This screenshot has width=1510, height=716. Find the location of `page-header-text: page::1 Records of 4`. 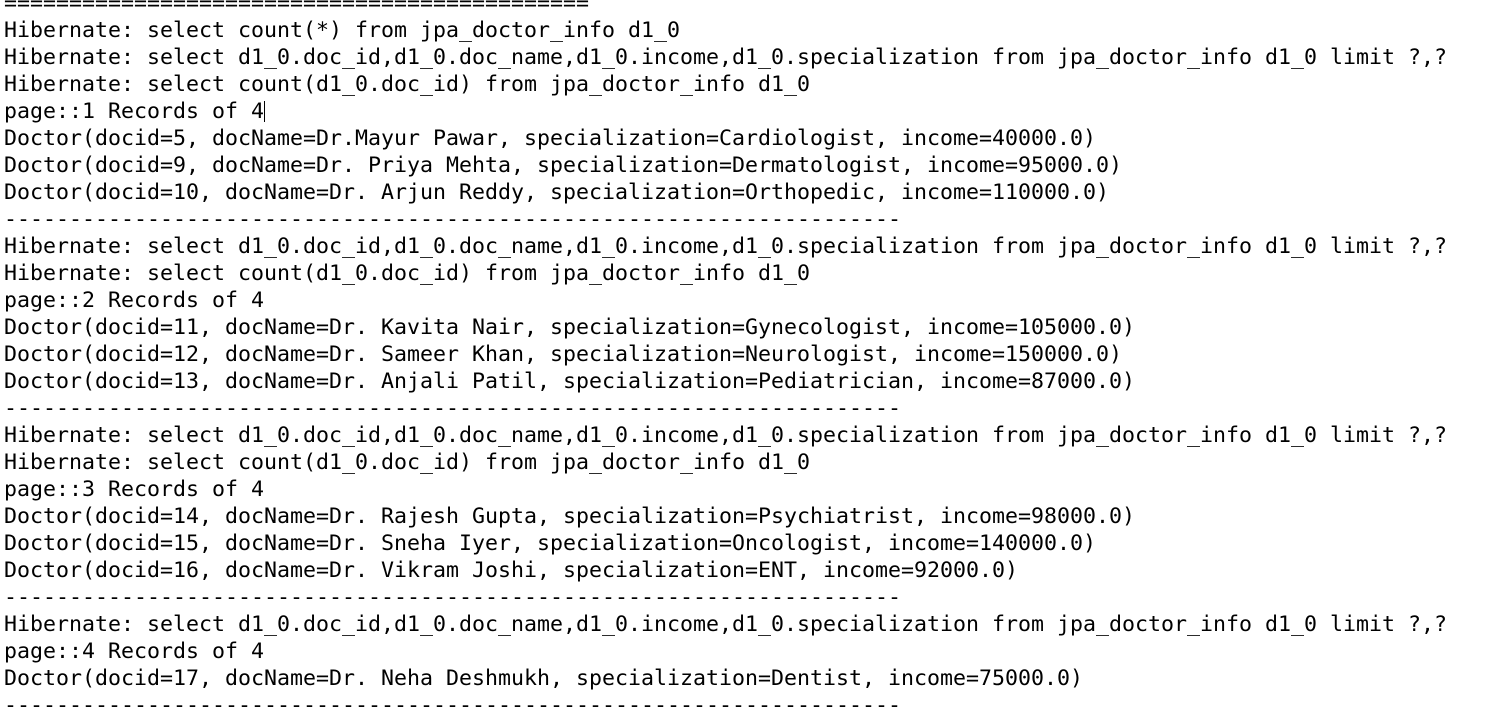

page-header-text: page::1 Records of 4 is located at coordinates (134, 111).